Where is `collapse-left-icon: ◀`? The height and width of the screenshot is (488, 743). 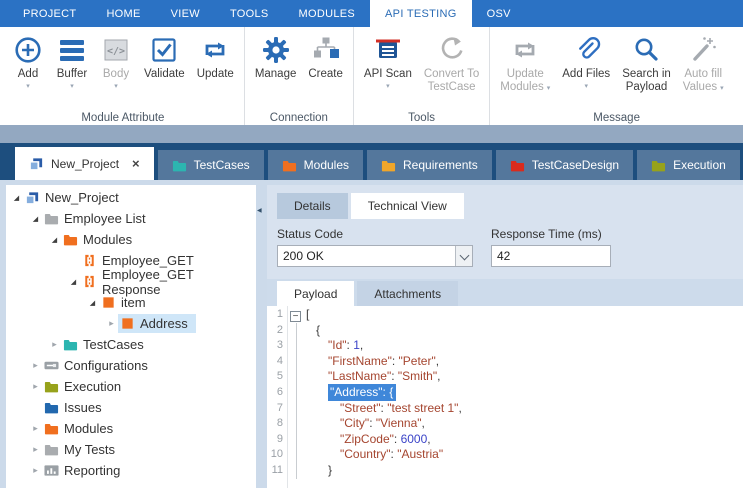 collapse-left-icon: ◀ is located at coordinates (259, 210).